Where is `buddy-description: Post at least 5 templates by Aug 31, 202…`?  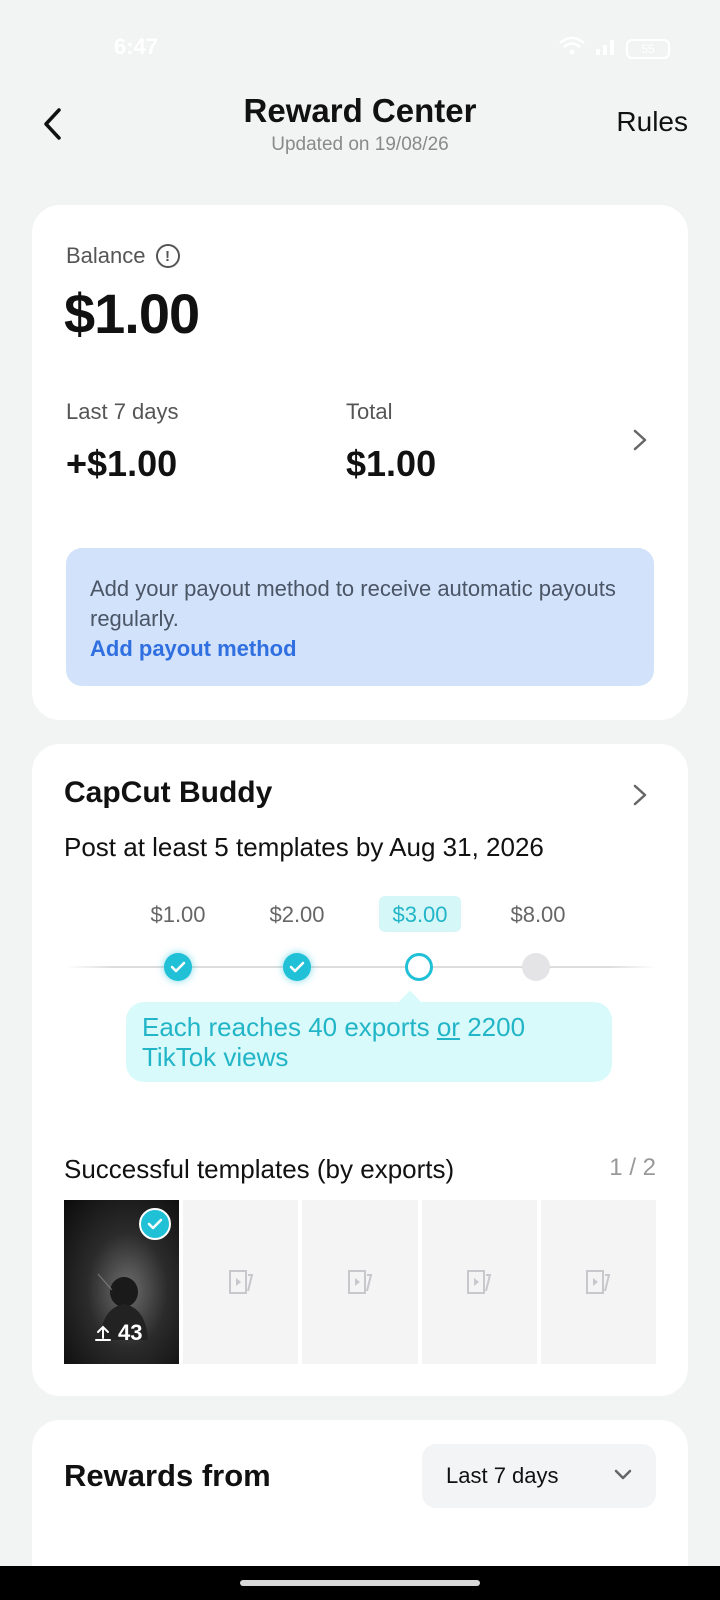
buddy-description: Post at least 5 templates by Aug 31, 202… is located at coordinates (304, 847).